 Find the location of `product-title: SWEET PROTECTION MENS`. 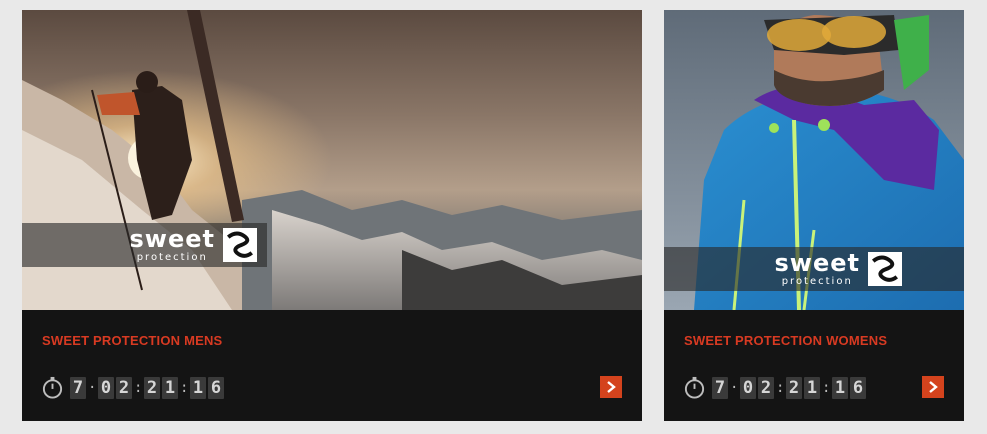

product-title: SWEET PROTECTION MENS is located at coordinates (132, 340).